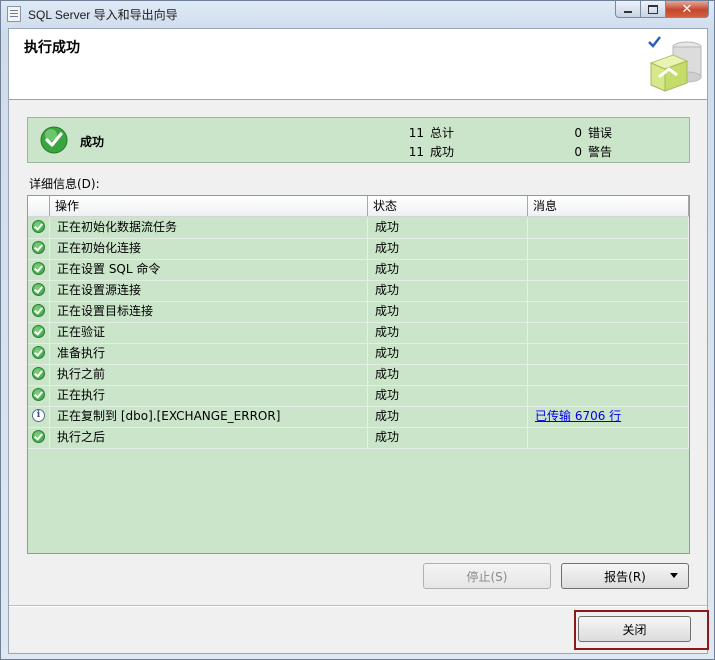 Image resolution: width=715 pixels, height=660 pixels. I want to click on minimize-icon, so click(628, 11).